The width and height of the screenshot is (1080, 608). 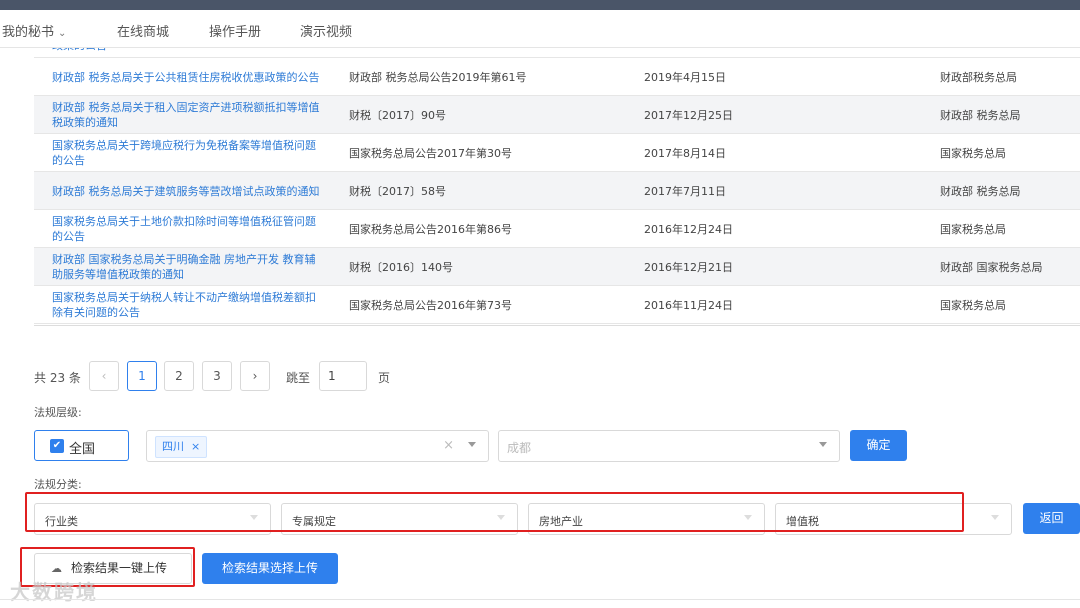 What do you see at coordinates (235, 30) in the screenshot?
I see `nav-manual: 操作手册` at bounding box center [235, 30].